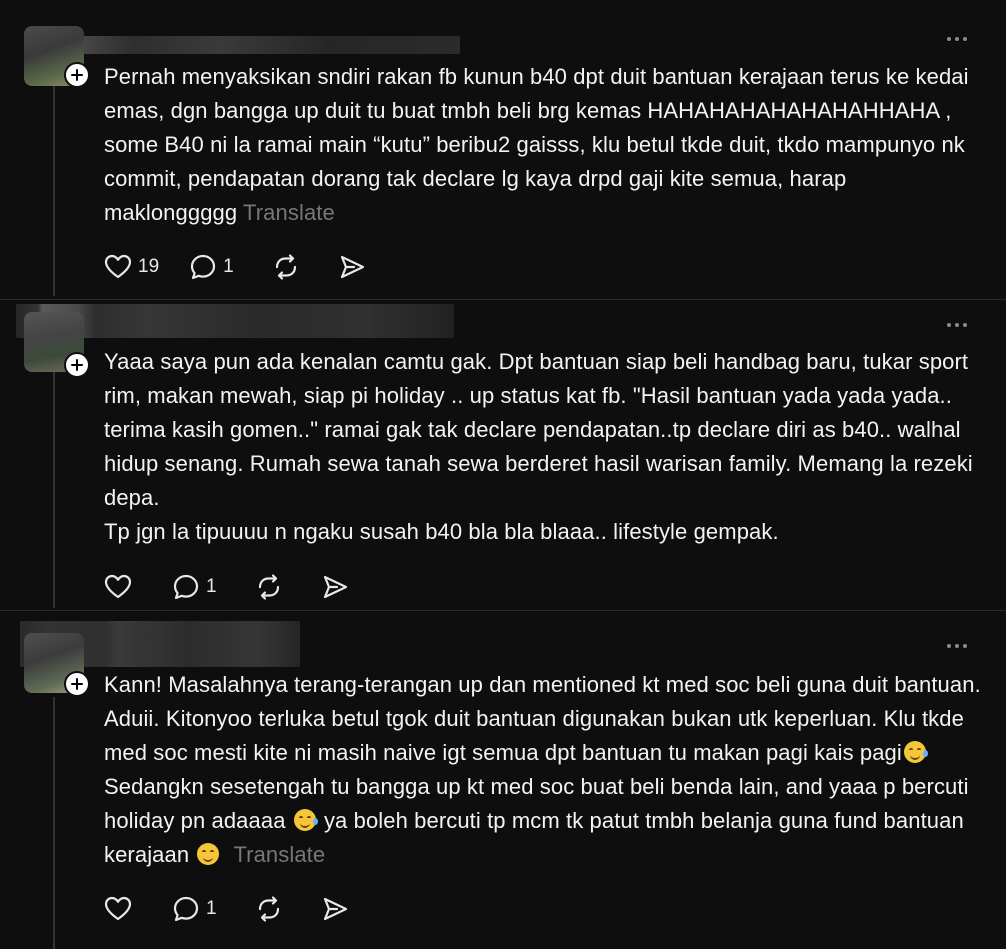  Describe the element at coordinates (242, 45) in the screenshot. I see `username-redacted` at that location.